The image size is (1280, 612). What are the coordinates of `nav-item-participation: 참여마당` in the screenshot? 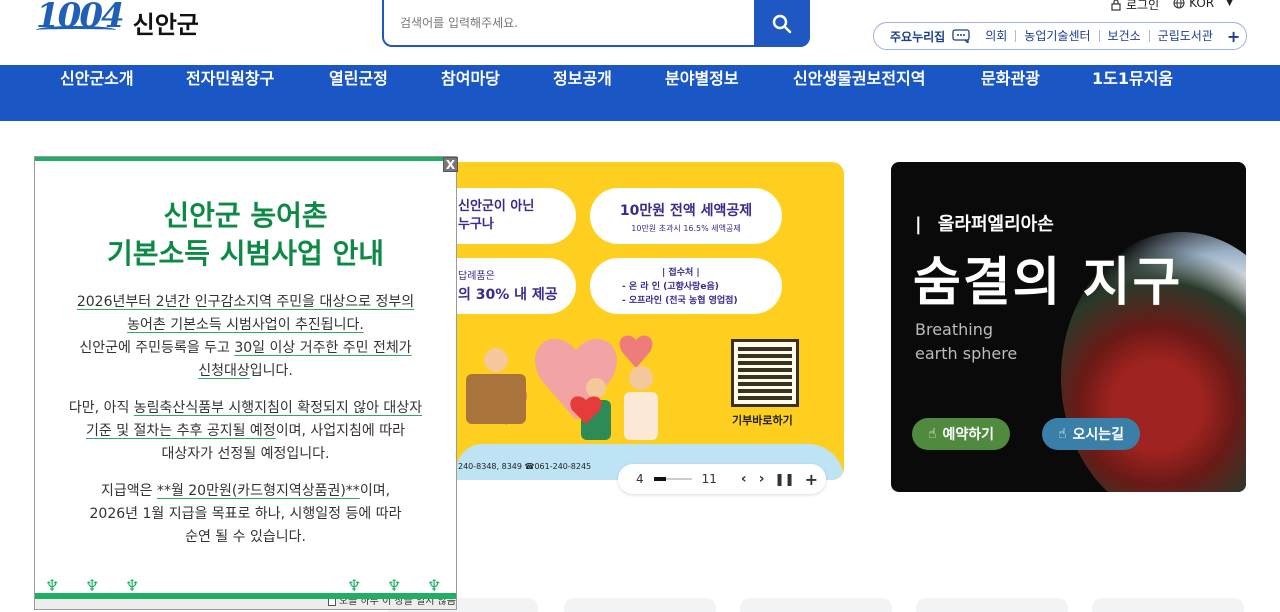 It's located at (470, 93).